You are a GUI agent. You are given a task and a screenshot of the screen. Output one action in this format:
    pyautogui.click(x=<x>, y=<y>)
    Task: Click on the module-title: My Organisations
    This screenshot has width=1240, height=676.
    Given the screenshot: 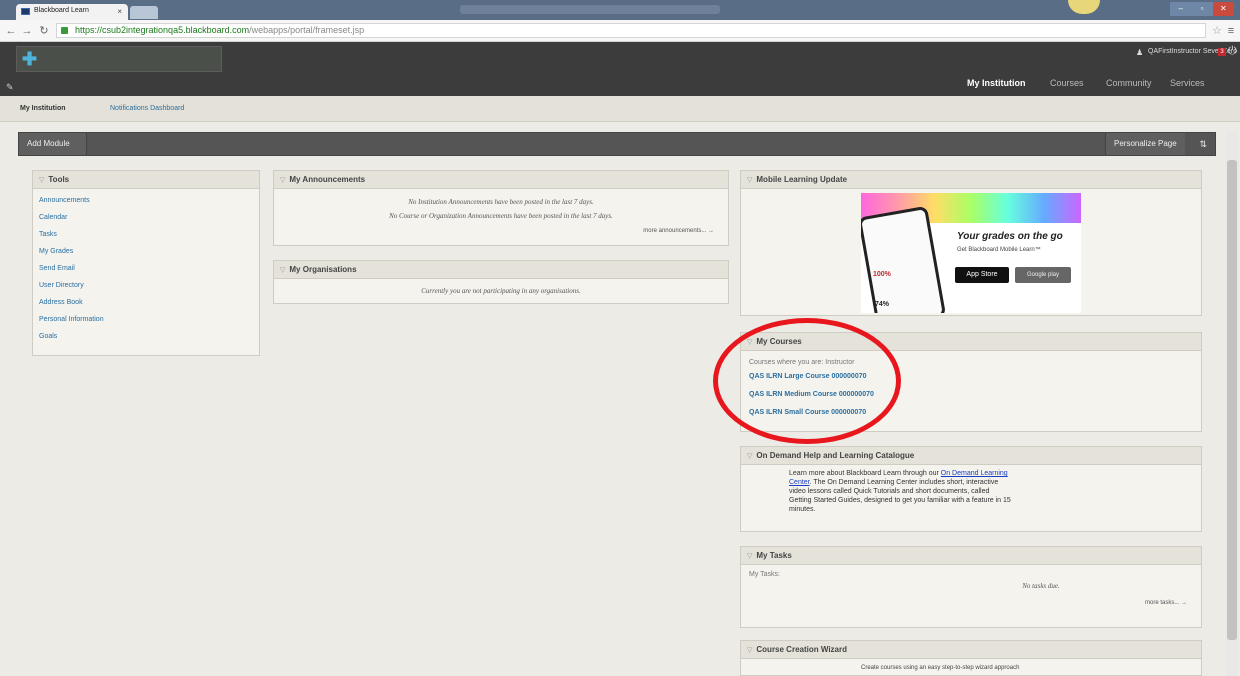 What is the action you would take?
    pyautogui.click(x=323, y=269)
    